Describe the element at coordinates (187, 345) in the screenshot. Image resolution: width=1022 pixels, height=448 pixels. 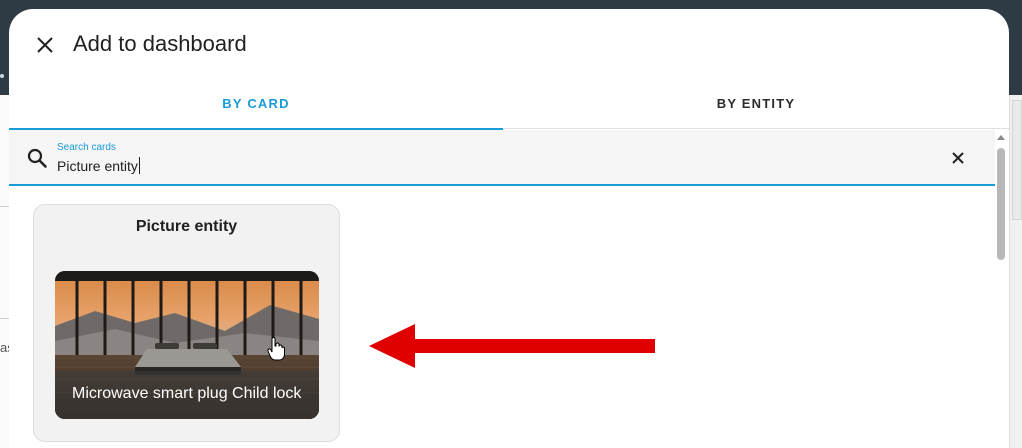
I see `card-preview: Microwave smart plug Child lock` at that location.